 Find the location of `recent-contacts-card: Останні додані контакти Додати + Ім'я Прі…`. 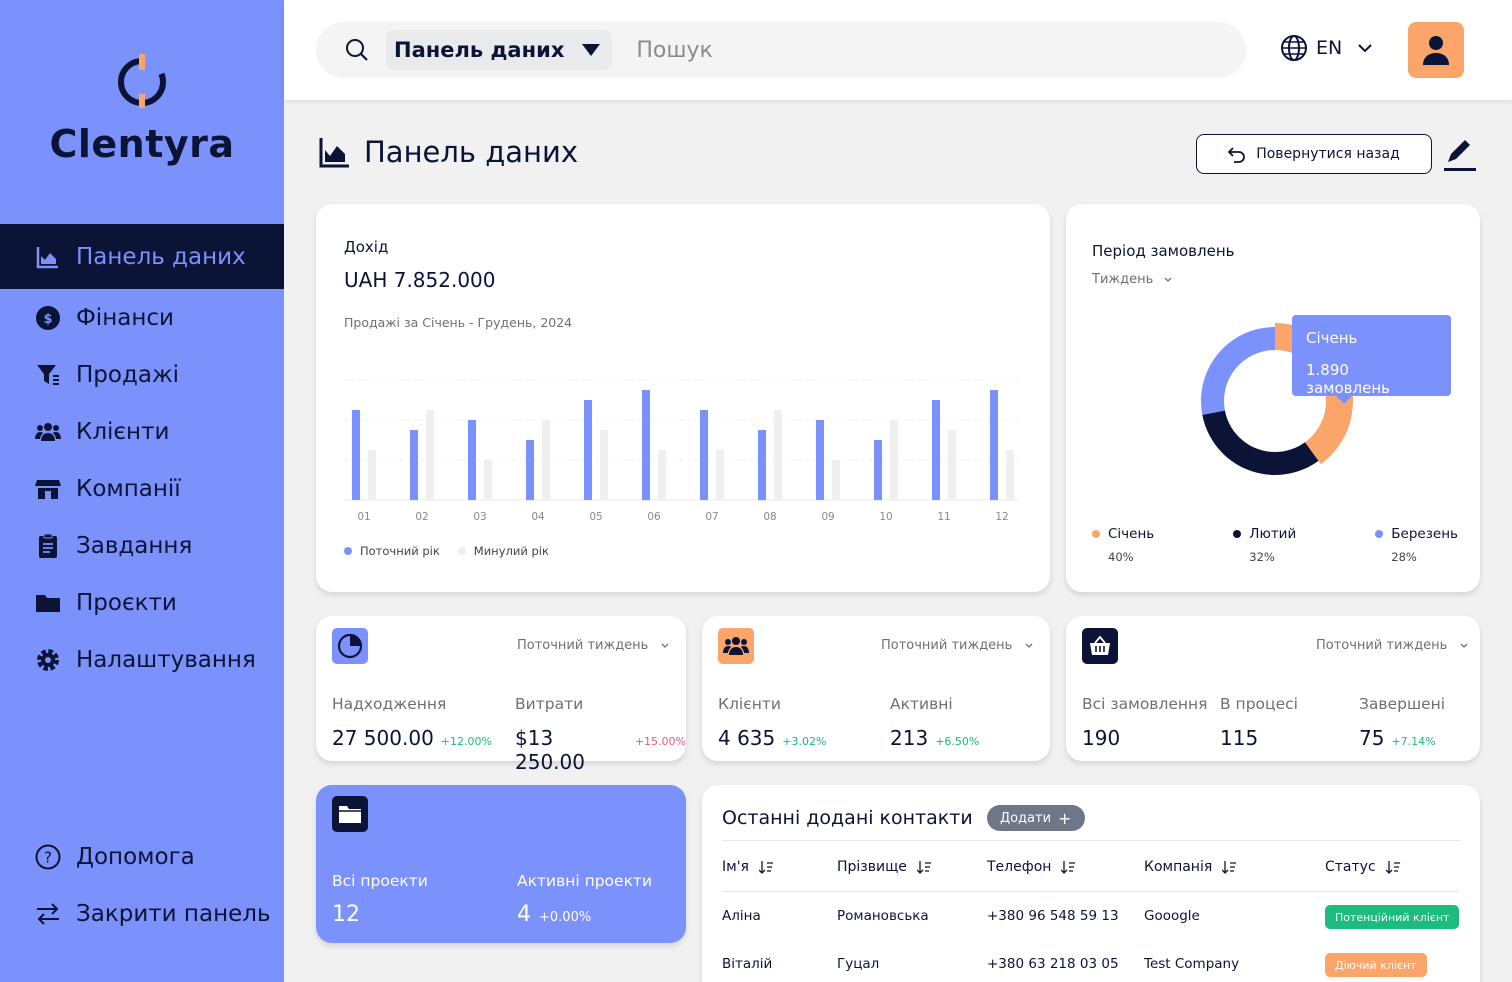

recent-contacts-card: Останні додані контакти Додати + Ім'я Прі… is located at coordinates (1091, 883).